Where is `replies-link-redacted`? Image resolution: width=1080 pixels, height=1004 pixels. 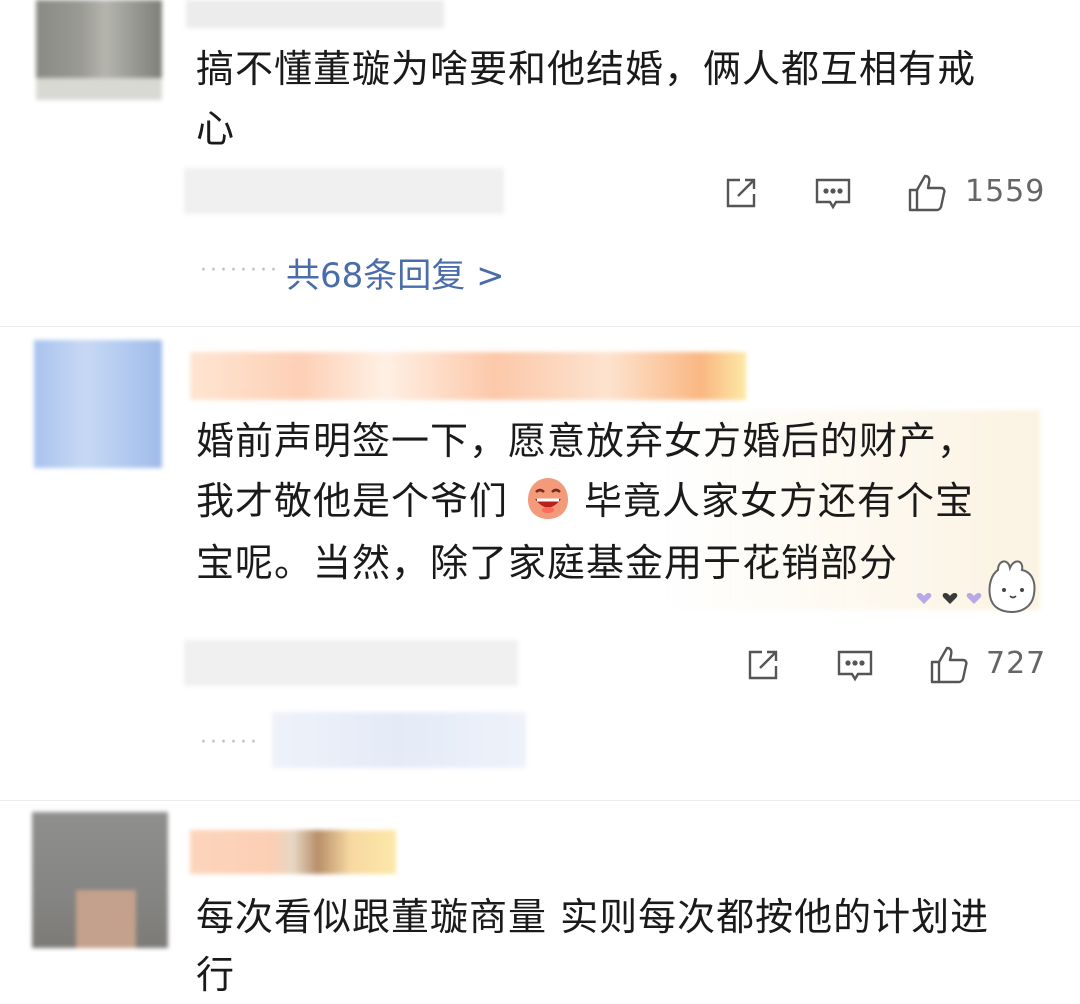
replies-link-redacted is located at coordinates (399, 740).